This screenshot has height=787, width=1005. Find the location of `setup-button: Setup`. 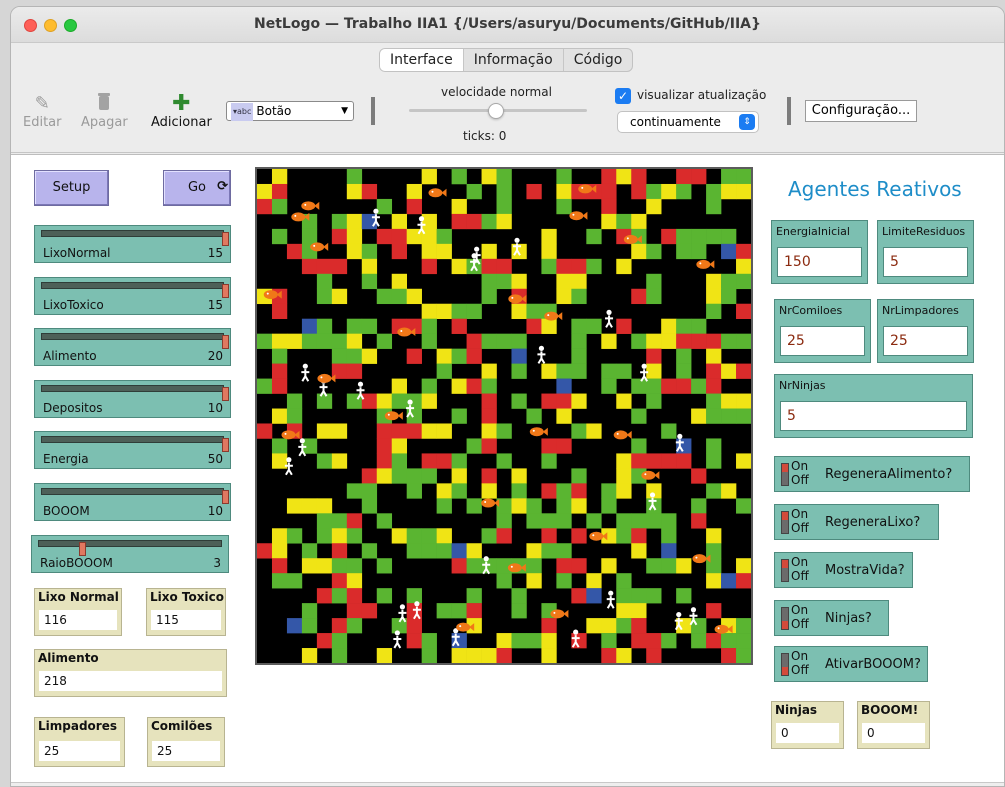

setup-button: Setup is located at coordinates (71, 188).